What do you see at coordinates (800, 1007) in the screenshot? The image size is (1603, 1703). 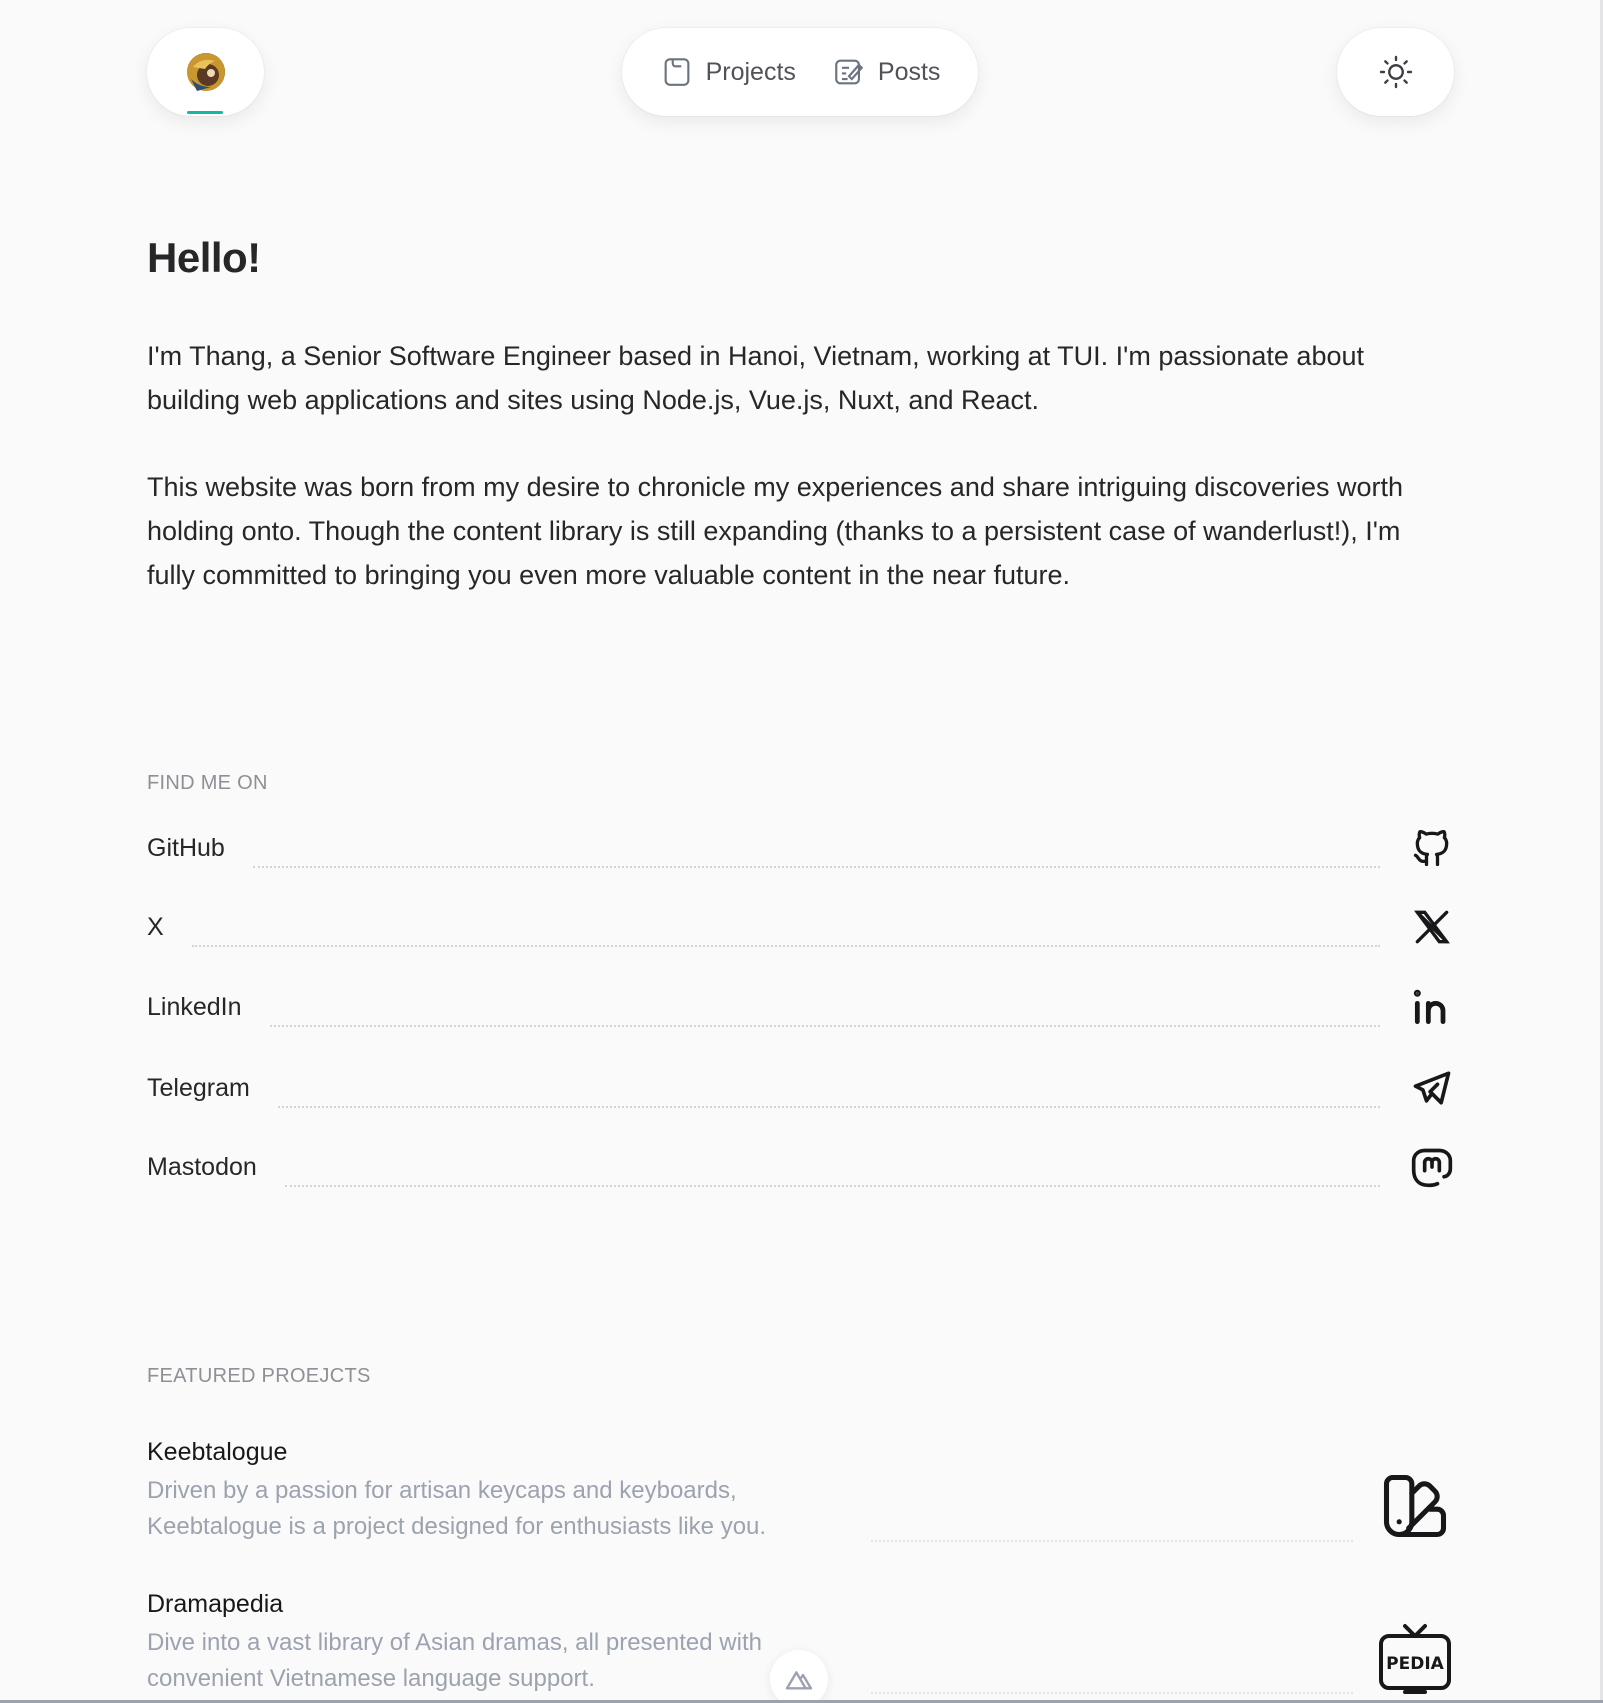 I see `social-link-linkedin: LinkedIn` at bounding box center [800, 1007].